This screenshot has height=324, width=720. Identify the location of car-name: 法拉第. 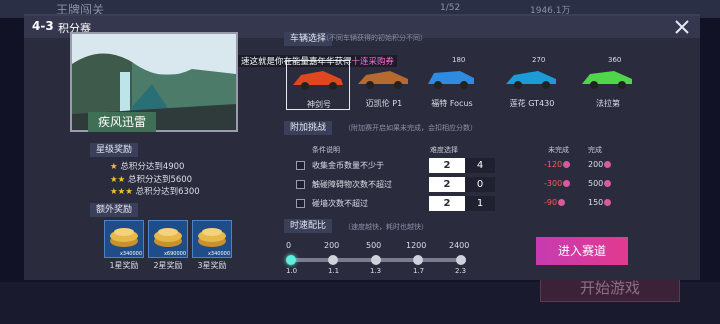
(608, 103).